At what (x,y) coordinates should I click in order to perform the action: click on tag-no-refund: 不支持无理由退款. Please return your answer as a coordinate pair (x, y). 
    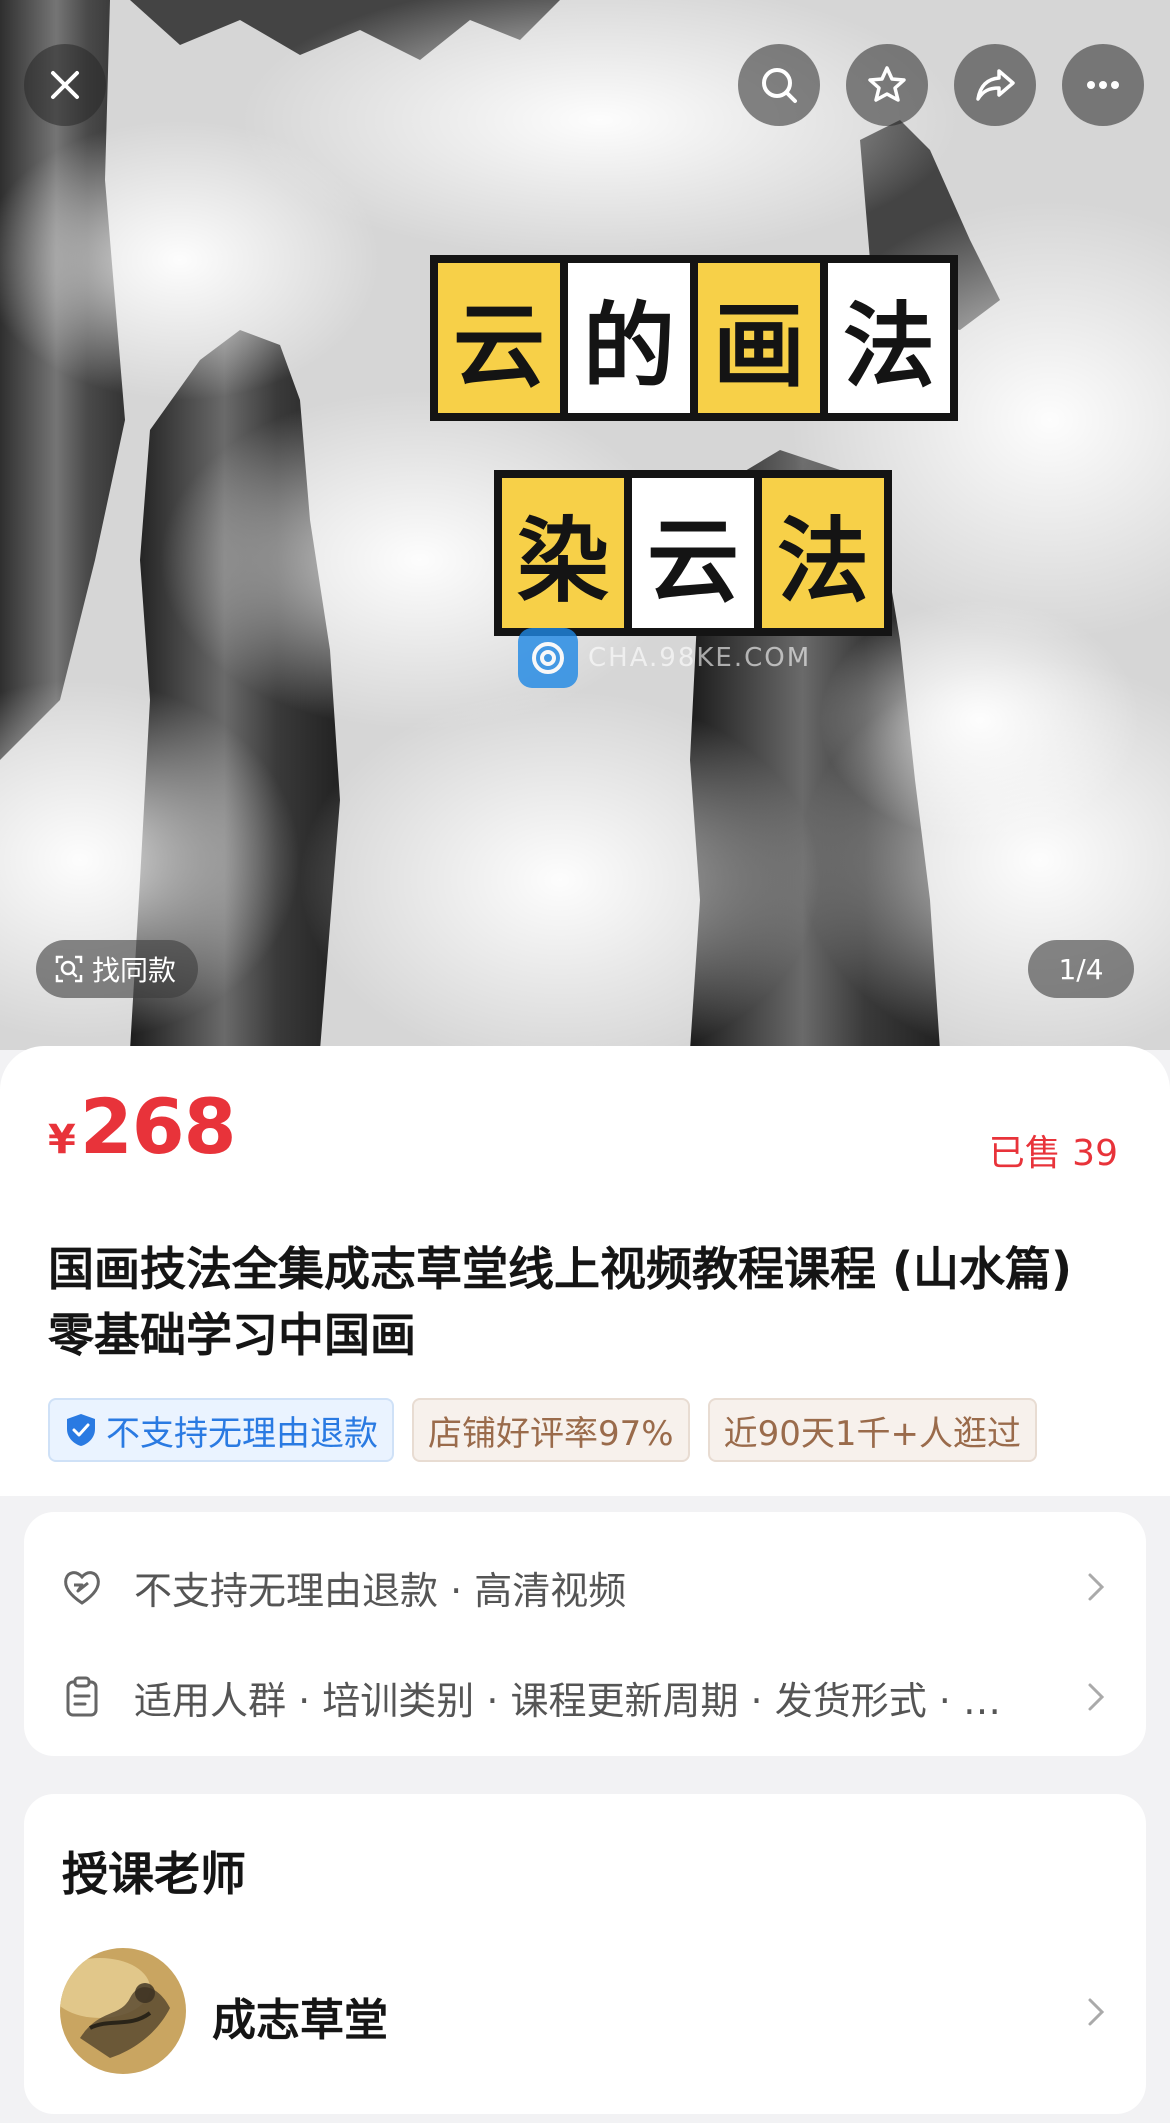
    Looking at the image, I should click on (221, 1430).